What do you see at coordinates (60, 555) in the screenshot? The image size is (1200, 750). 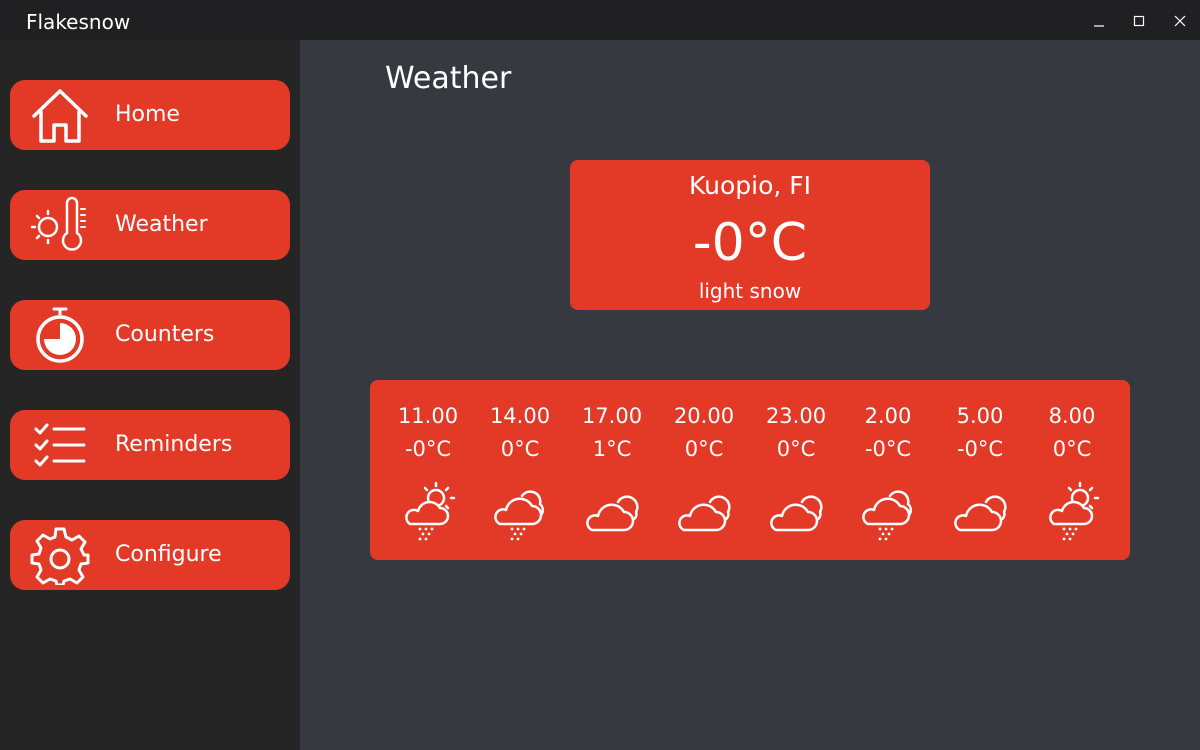 I see `gear-icon` at bounding box center [60, 555].